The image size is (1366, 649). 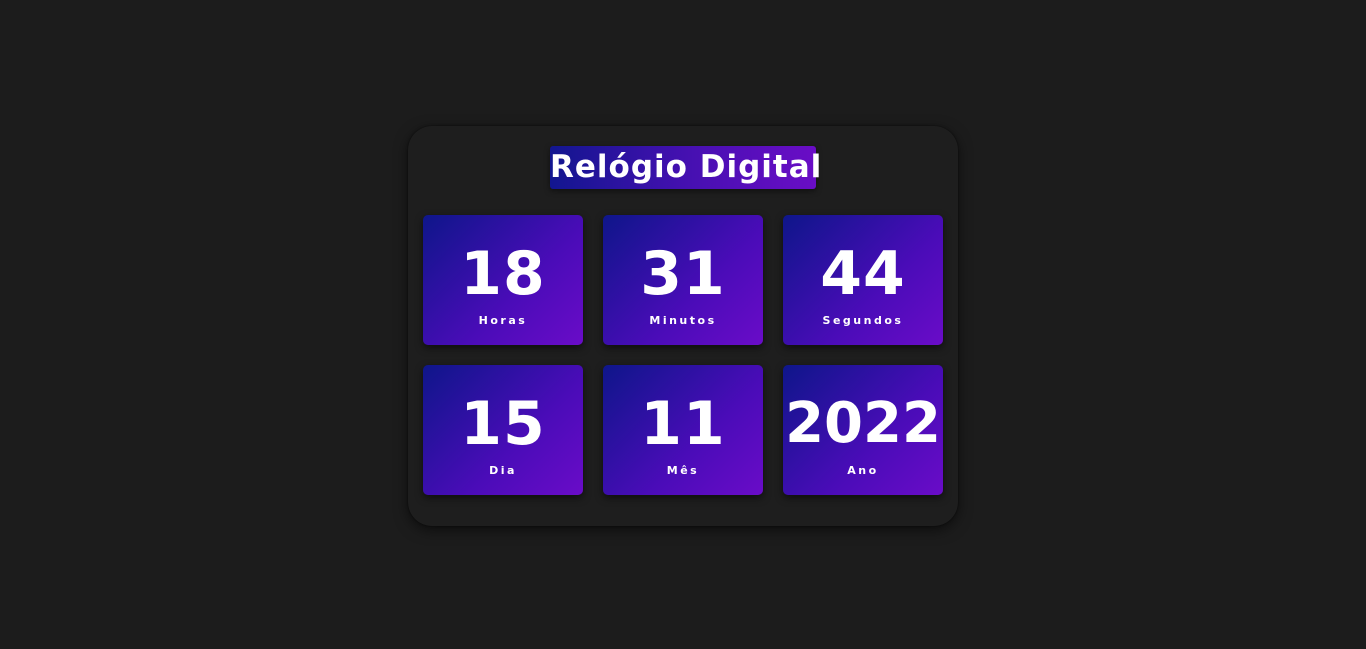 What do you see at coordinates (683, 424) in the screenshot?
I see `month-value: 11` at bounding box center [683, 424].